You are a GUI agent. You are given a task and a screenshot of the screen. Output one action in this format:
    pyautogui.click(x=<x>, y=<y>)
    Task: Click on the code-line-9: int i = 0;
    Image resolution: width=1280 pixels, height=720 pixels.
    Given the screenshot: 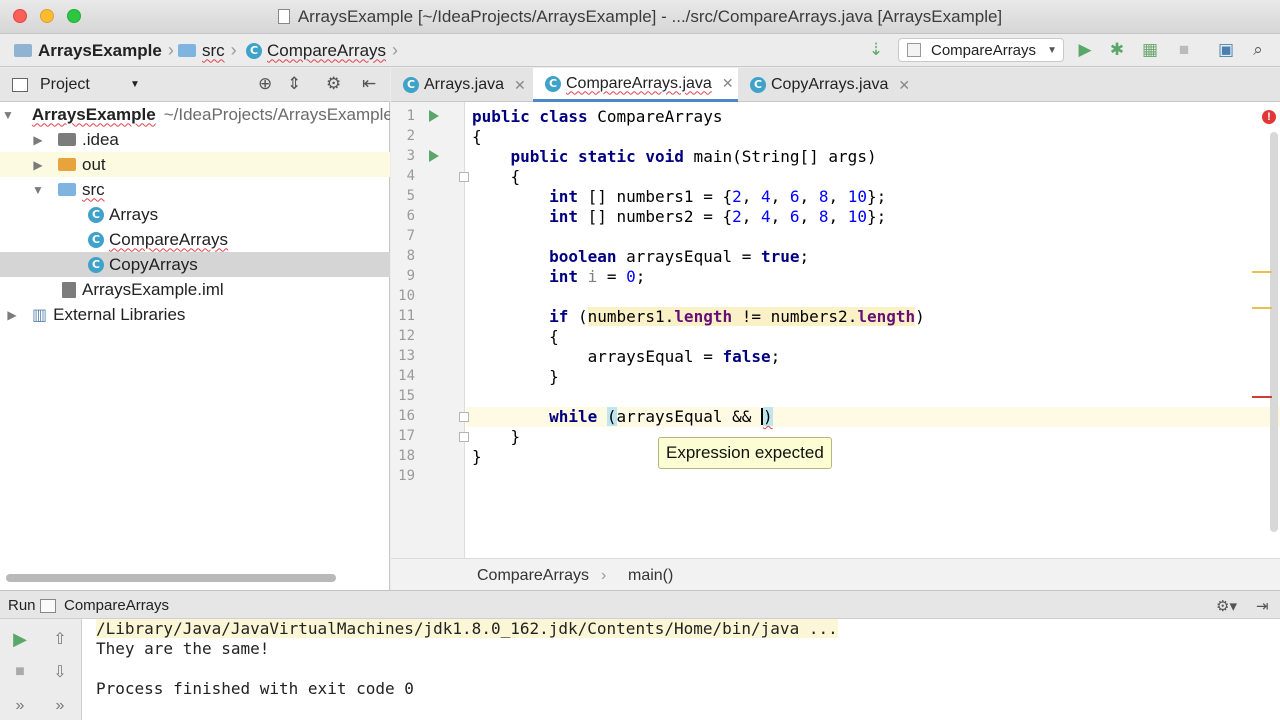 What is the action you would take?
    pyautogui.click(x=597, y=276)
    